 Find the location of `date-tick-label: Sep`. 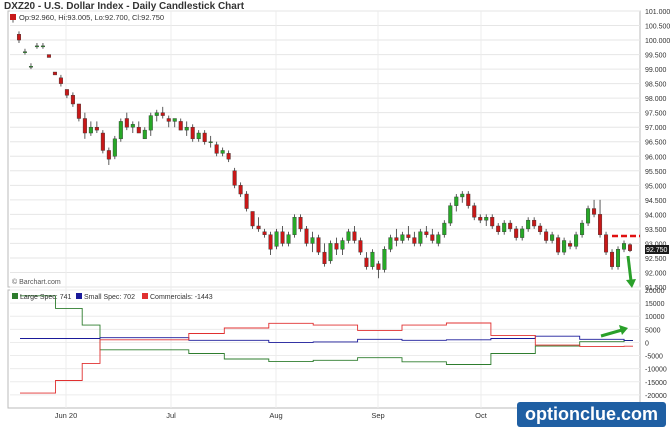

date-tick-label: Sep is located at coordinates (377, 415).